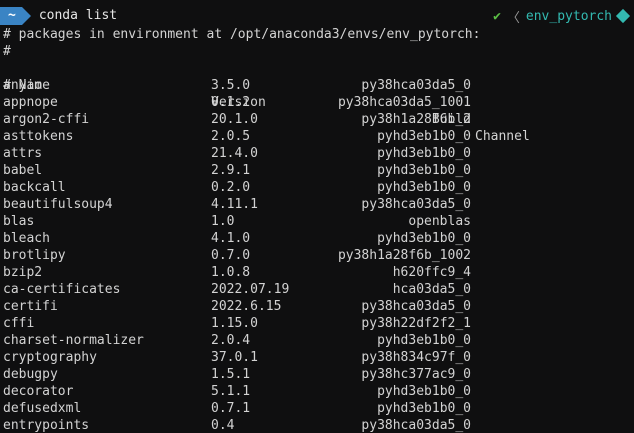  I want to click on package-name: brotlipy, so click(34, 255).